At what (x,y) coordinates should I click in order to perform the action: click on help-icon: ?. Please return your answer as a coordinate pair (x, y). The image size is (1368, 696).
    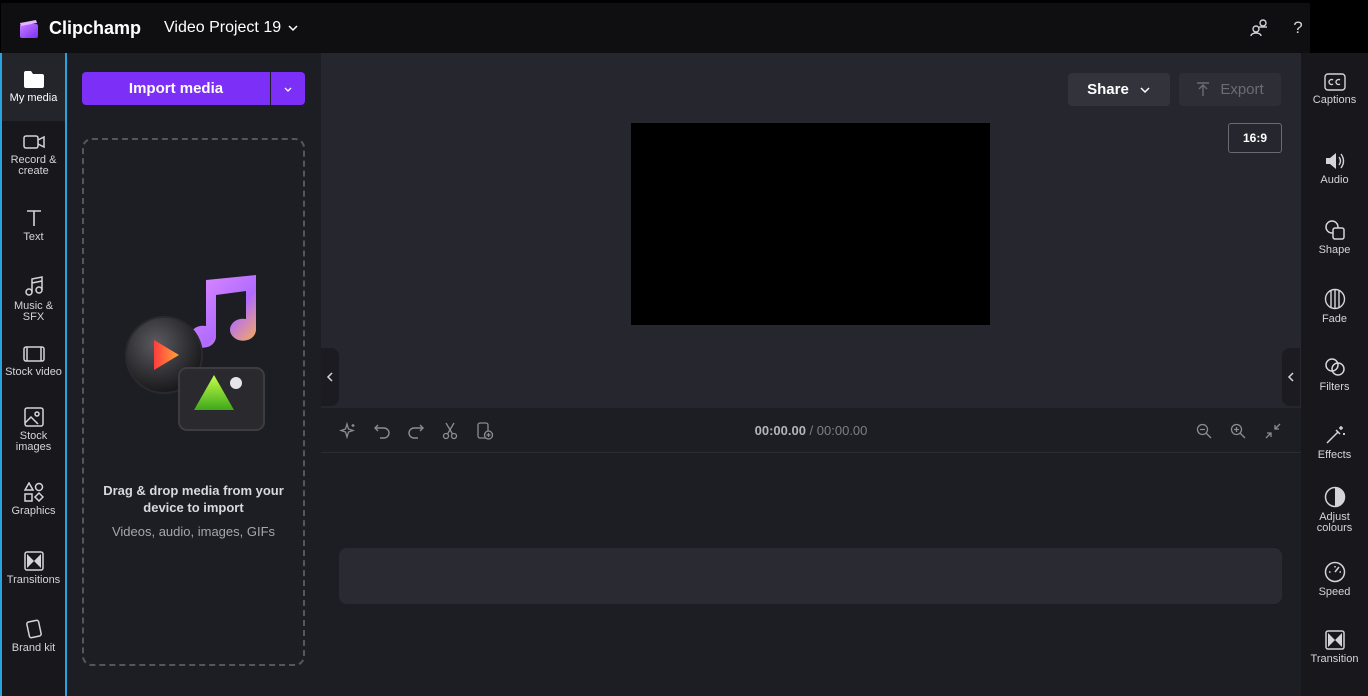
    Looking at the image, I should click on (1298, 28).